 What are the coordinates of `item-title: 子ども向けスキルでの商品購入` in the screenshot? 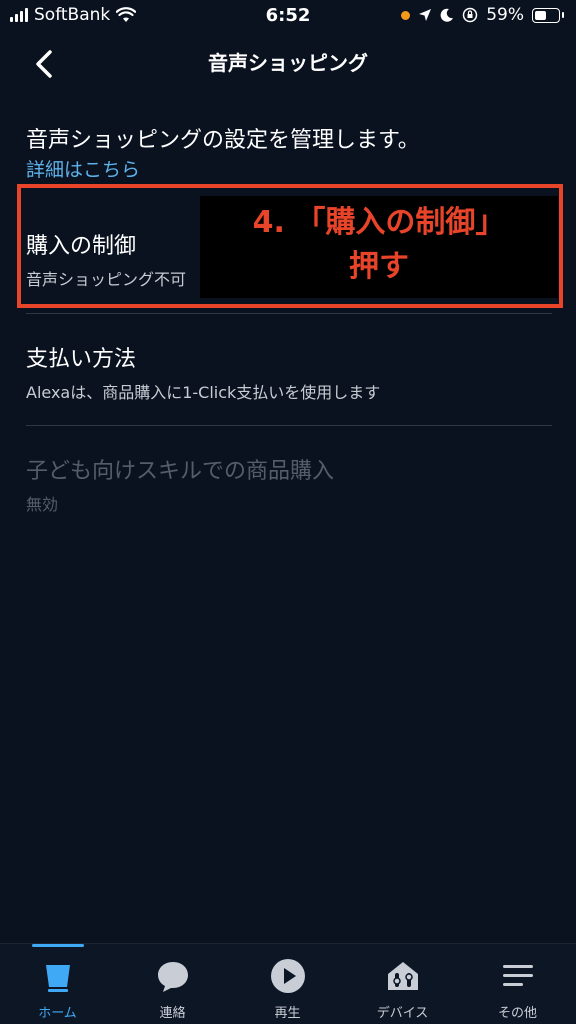 It's located at (180, 471).